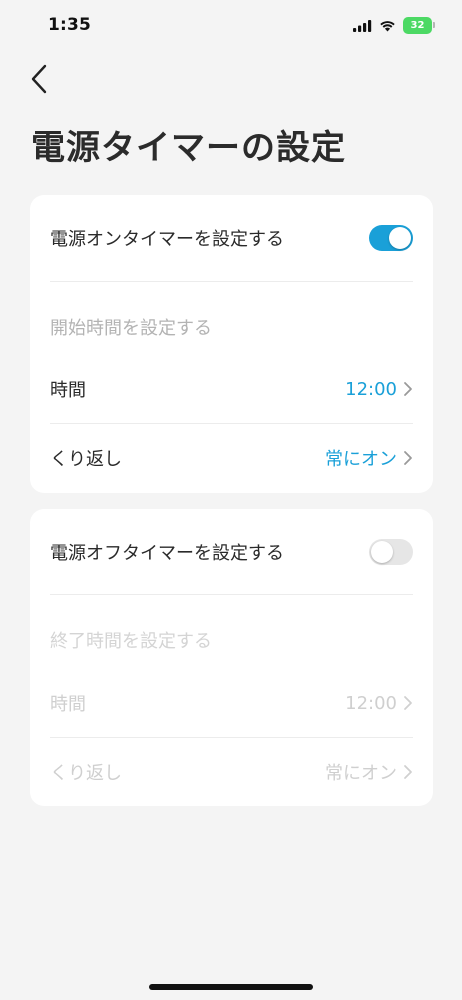 The width and height of the screenshot is (462, 1000). What do you see at coordinates (131, 641) in the screenshot?
I see `end-time-section-label: 終了時間を設定する` at bounding box center [131, 641].